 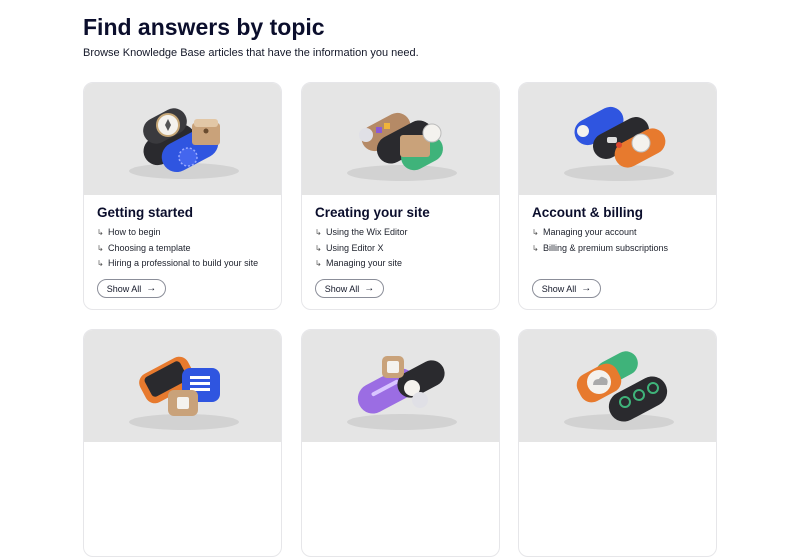 I want to click on list-item: ↳ Choosing a template, so click(x=177, y=249).